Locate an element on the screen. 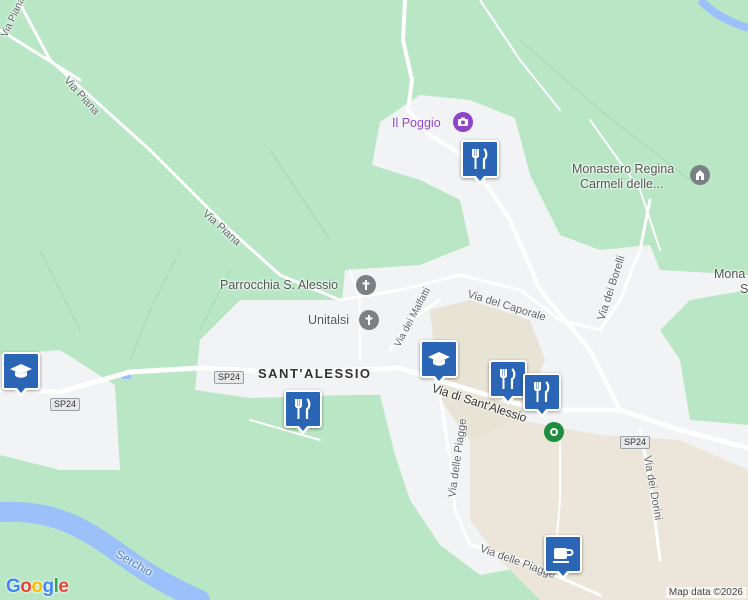 This screenshot has height=600, width=748. cafe-pin is located at coordinates (563, 557).